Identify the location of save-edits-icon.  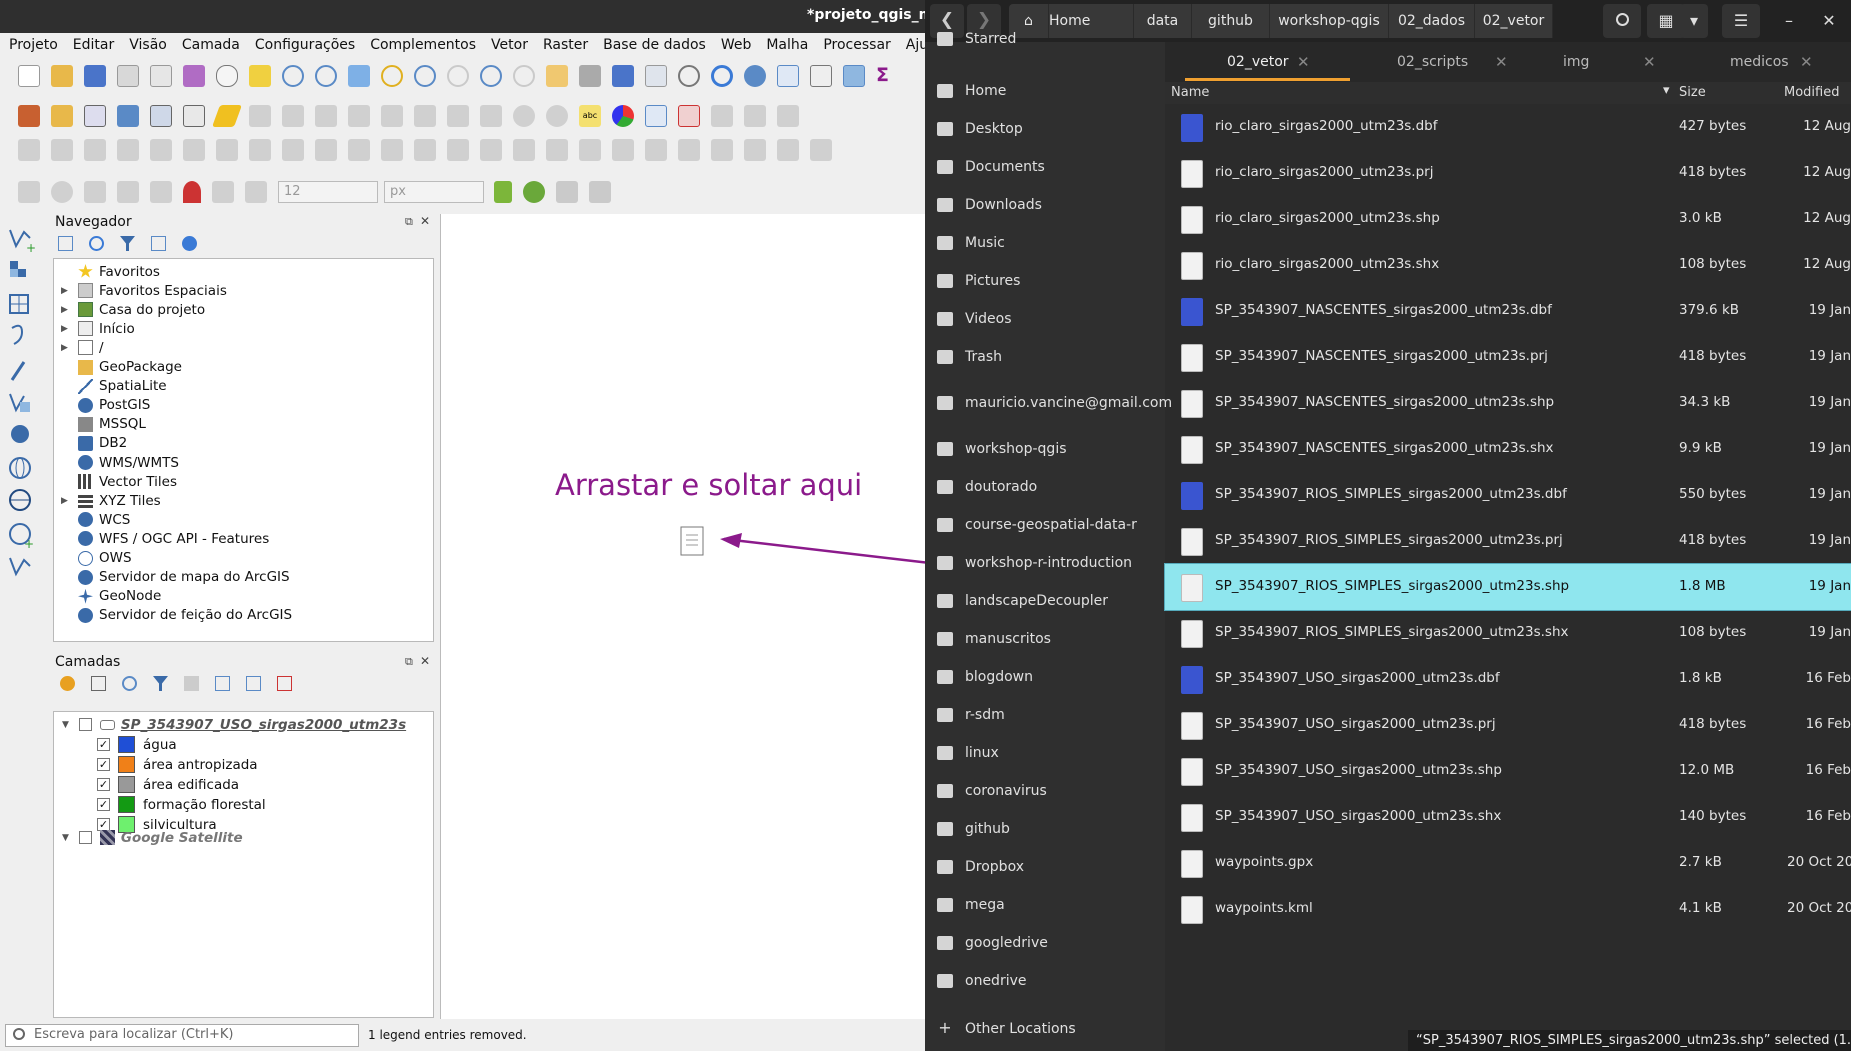
(260, 116).